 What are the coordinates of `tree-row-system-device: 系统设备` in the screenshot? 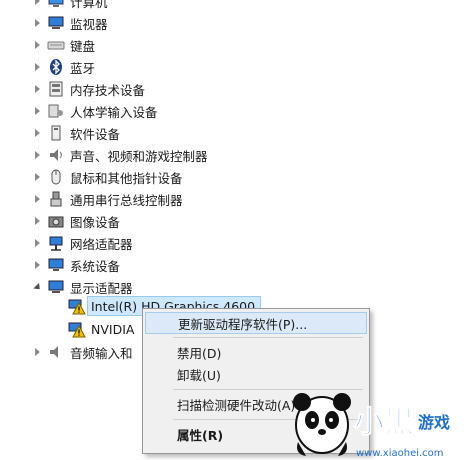 It's located at (236, 265).